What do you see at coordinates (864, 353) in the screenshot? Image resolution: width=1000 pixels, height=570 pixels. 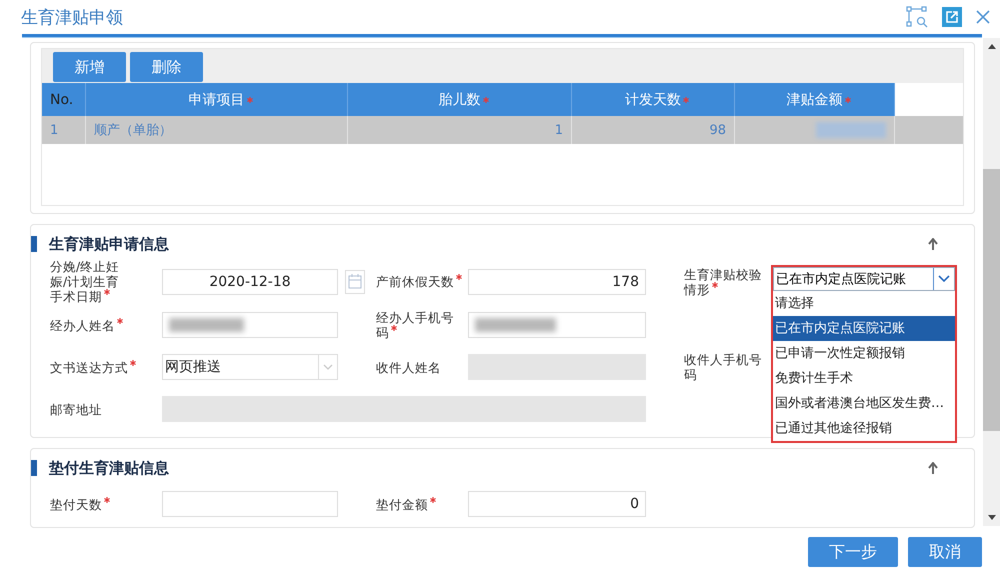 I see `dropdown-option: 已申请一次性定额报销` at bounding box center [864, 353].